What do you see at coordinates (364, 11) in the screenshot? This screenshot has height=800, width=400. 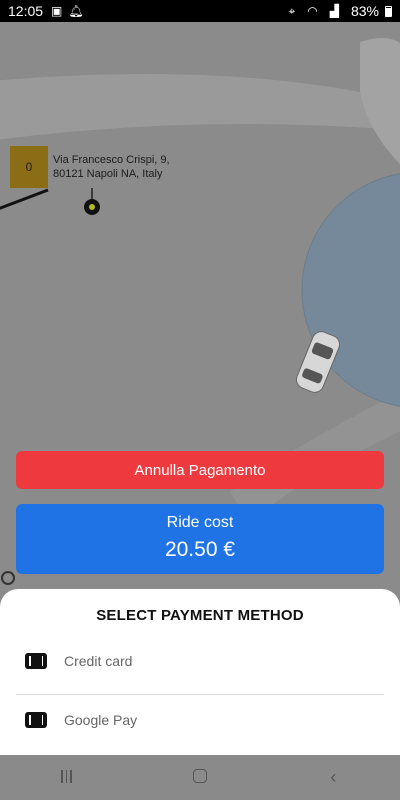 I see `battery-percent: 83%` at bounding box center [364, 11].